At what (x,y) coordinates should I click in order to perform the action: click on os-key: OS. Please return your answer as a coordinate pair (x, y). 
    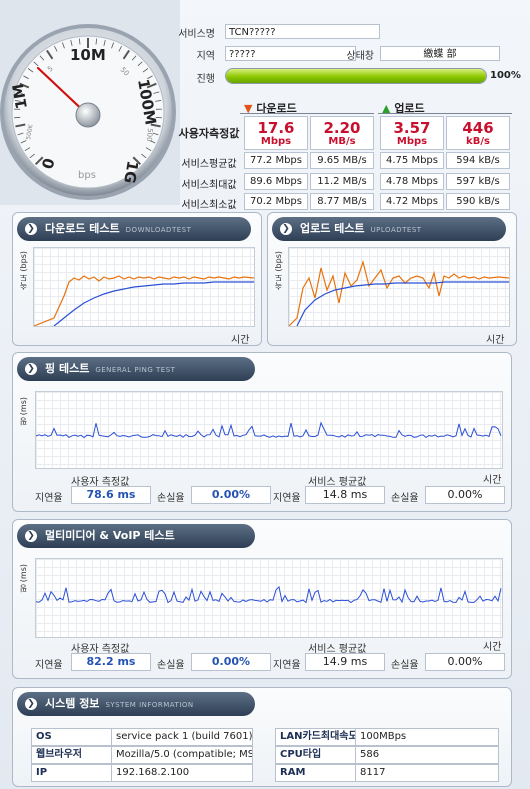
    Looking at the image, I should click on (72, 737).